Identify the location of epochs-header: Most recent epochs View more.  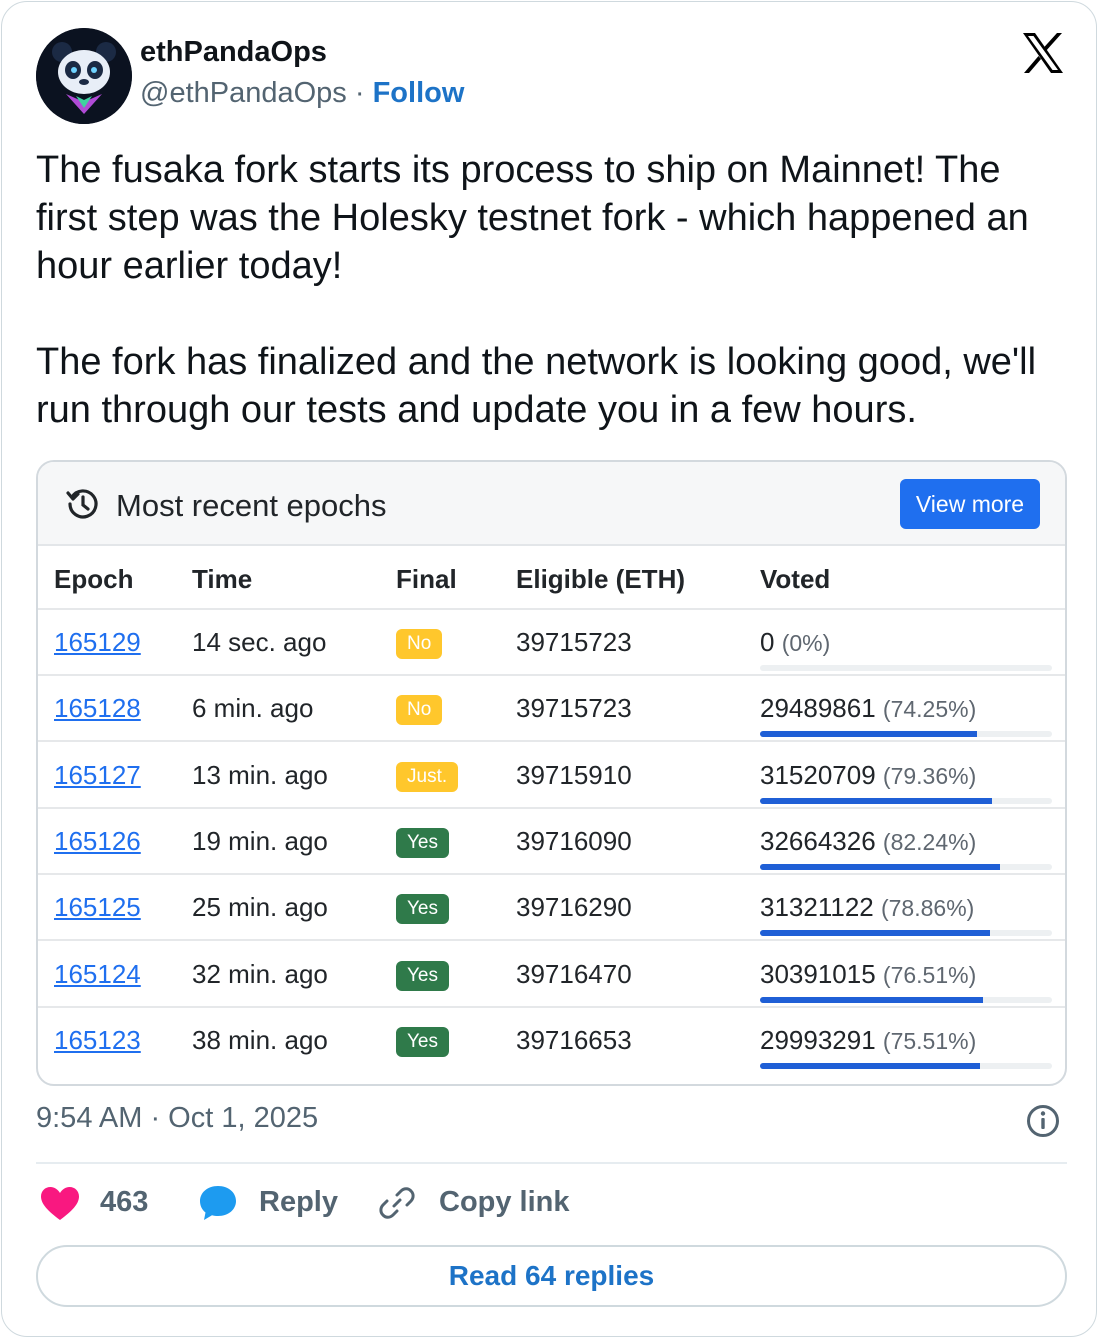
(551, 504).